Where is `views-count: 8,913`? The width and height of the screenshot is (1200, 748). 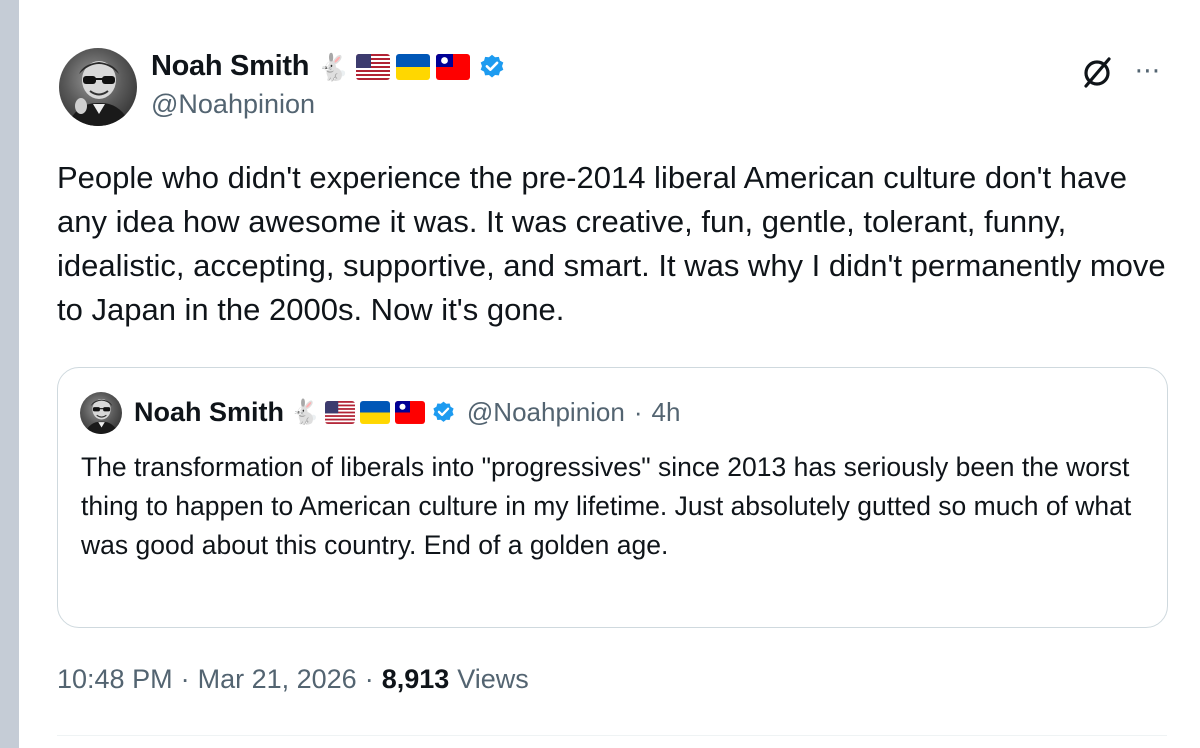 views-count: 8,913 is located at coordinates (416, 679).